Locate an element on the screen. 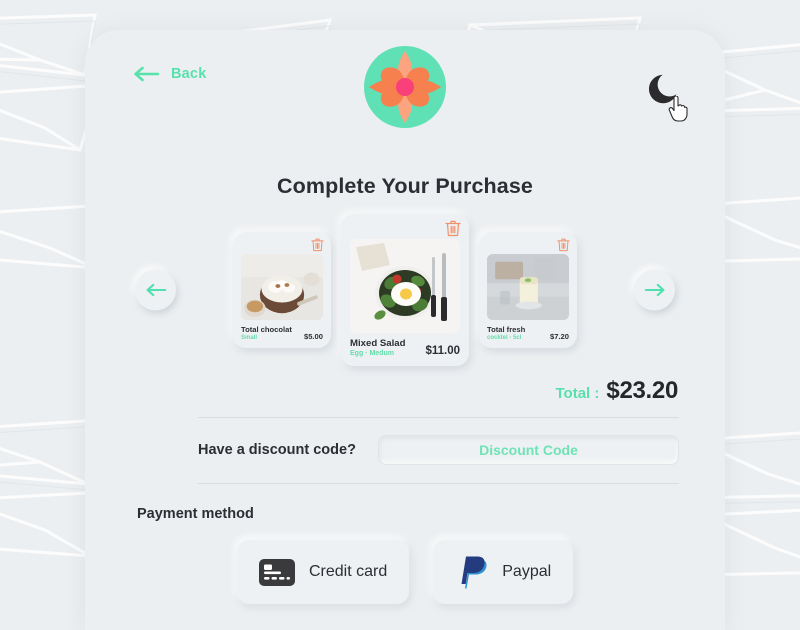  product-name: Total fresh is located at coordinates (506, 329).